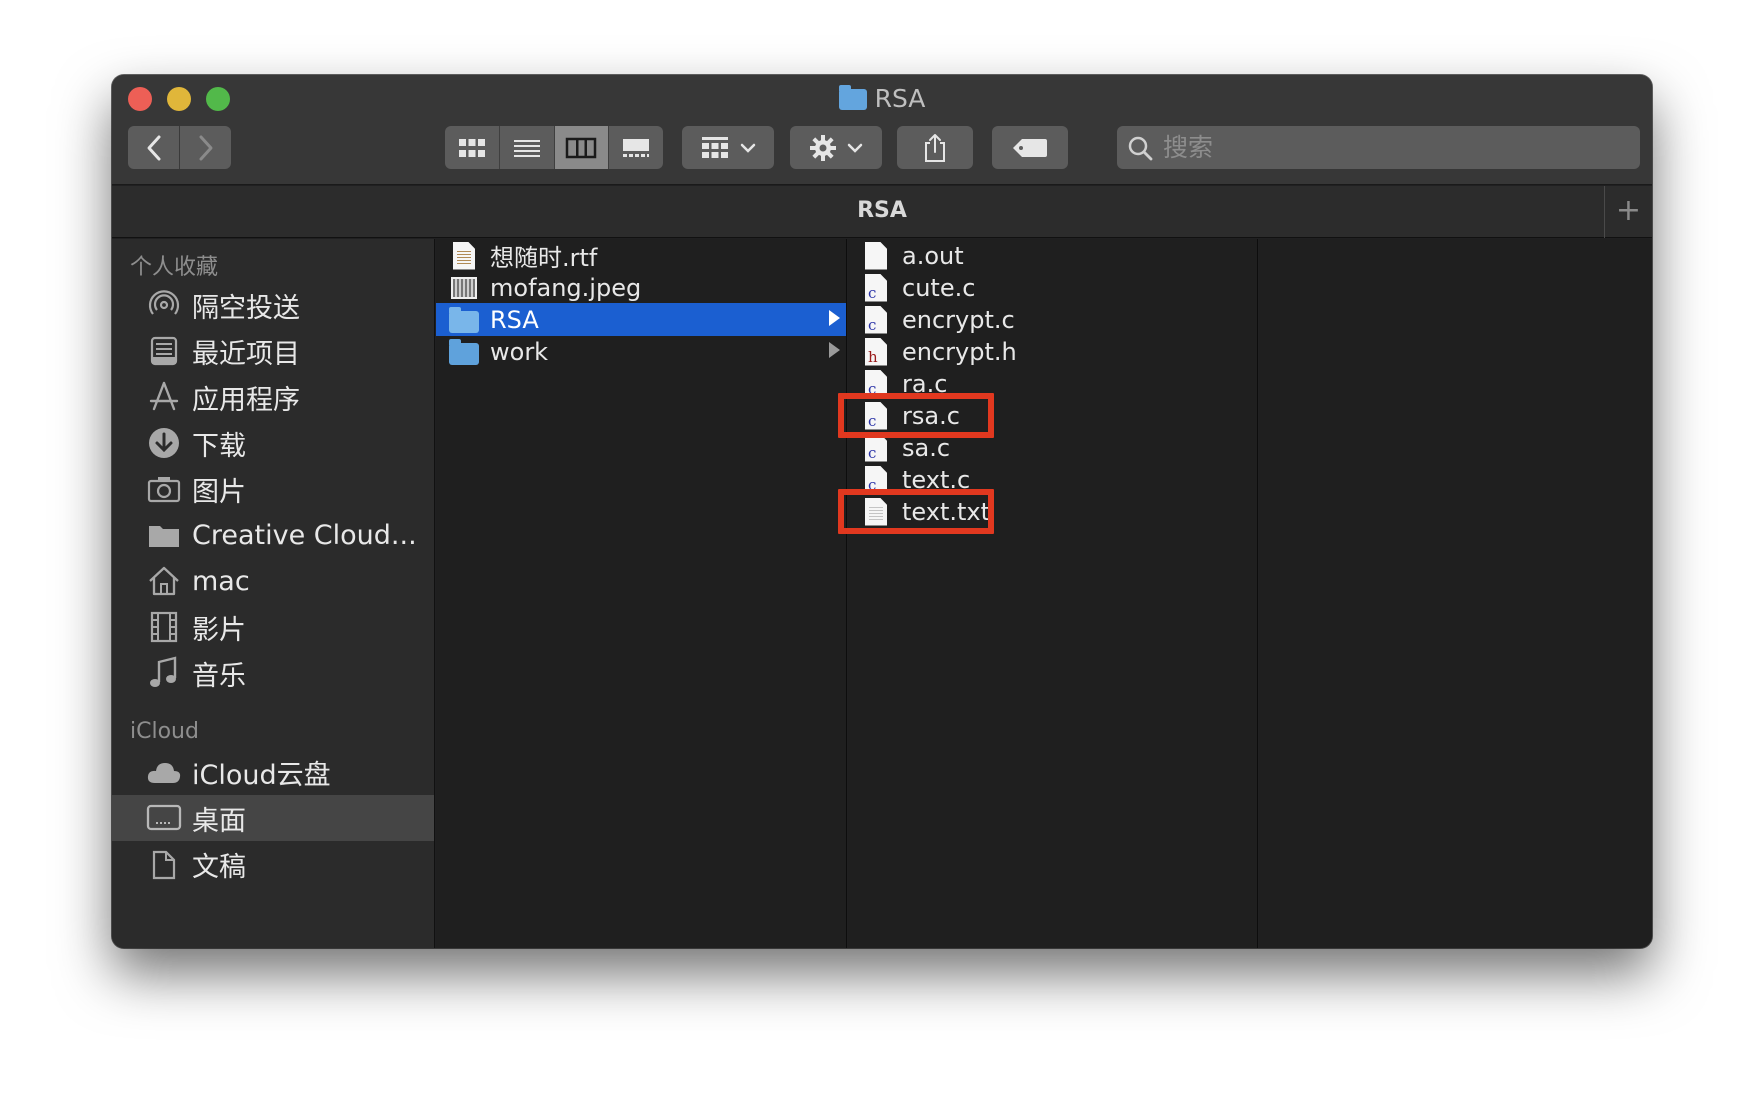  I want to click on recents-icon, so click(164, 351).